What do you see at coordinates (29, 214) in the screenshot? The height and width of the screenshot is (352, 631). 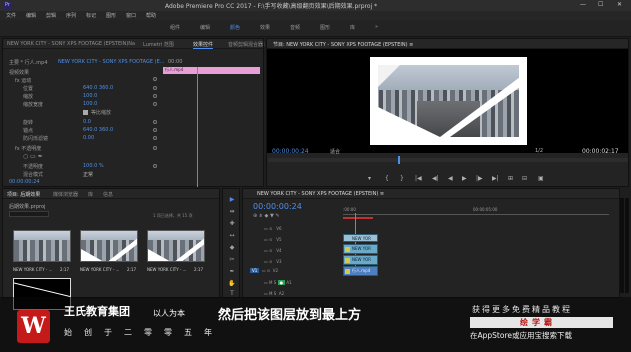 I see `project-search-input` at bounding box center [29, 214].